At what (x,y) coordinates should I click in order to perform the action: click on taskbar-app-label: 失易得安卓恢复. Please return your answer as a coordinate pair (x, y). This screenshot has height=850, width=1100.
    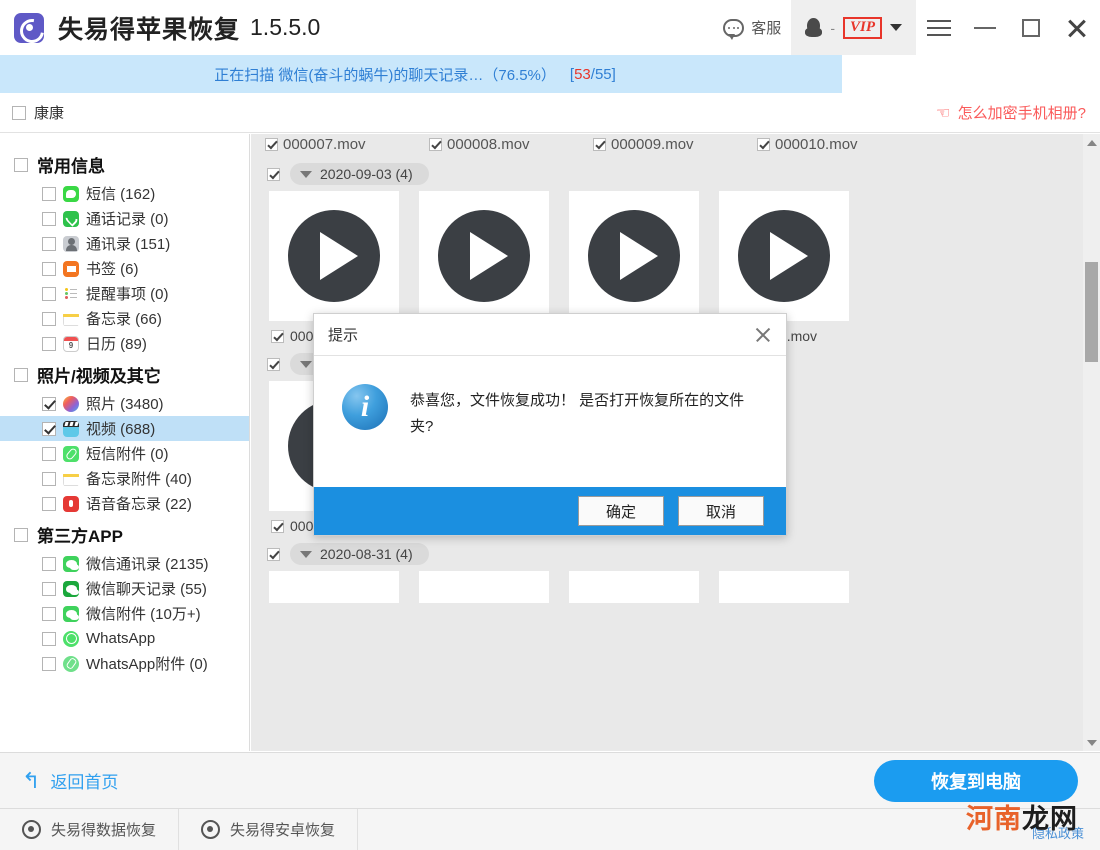
    Looking at the image, I should click on (283, 830).